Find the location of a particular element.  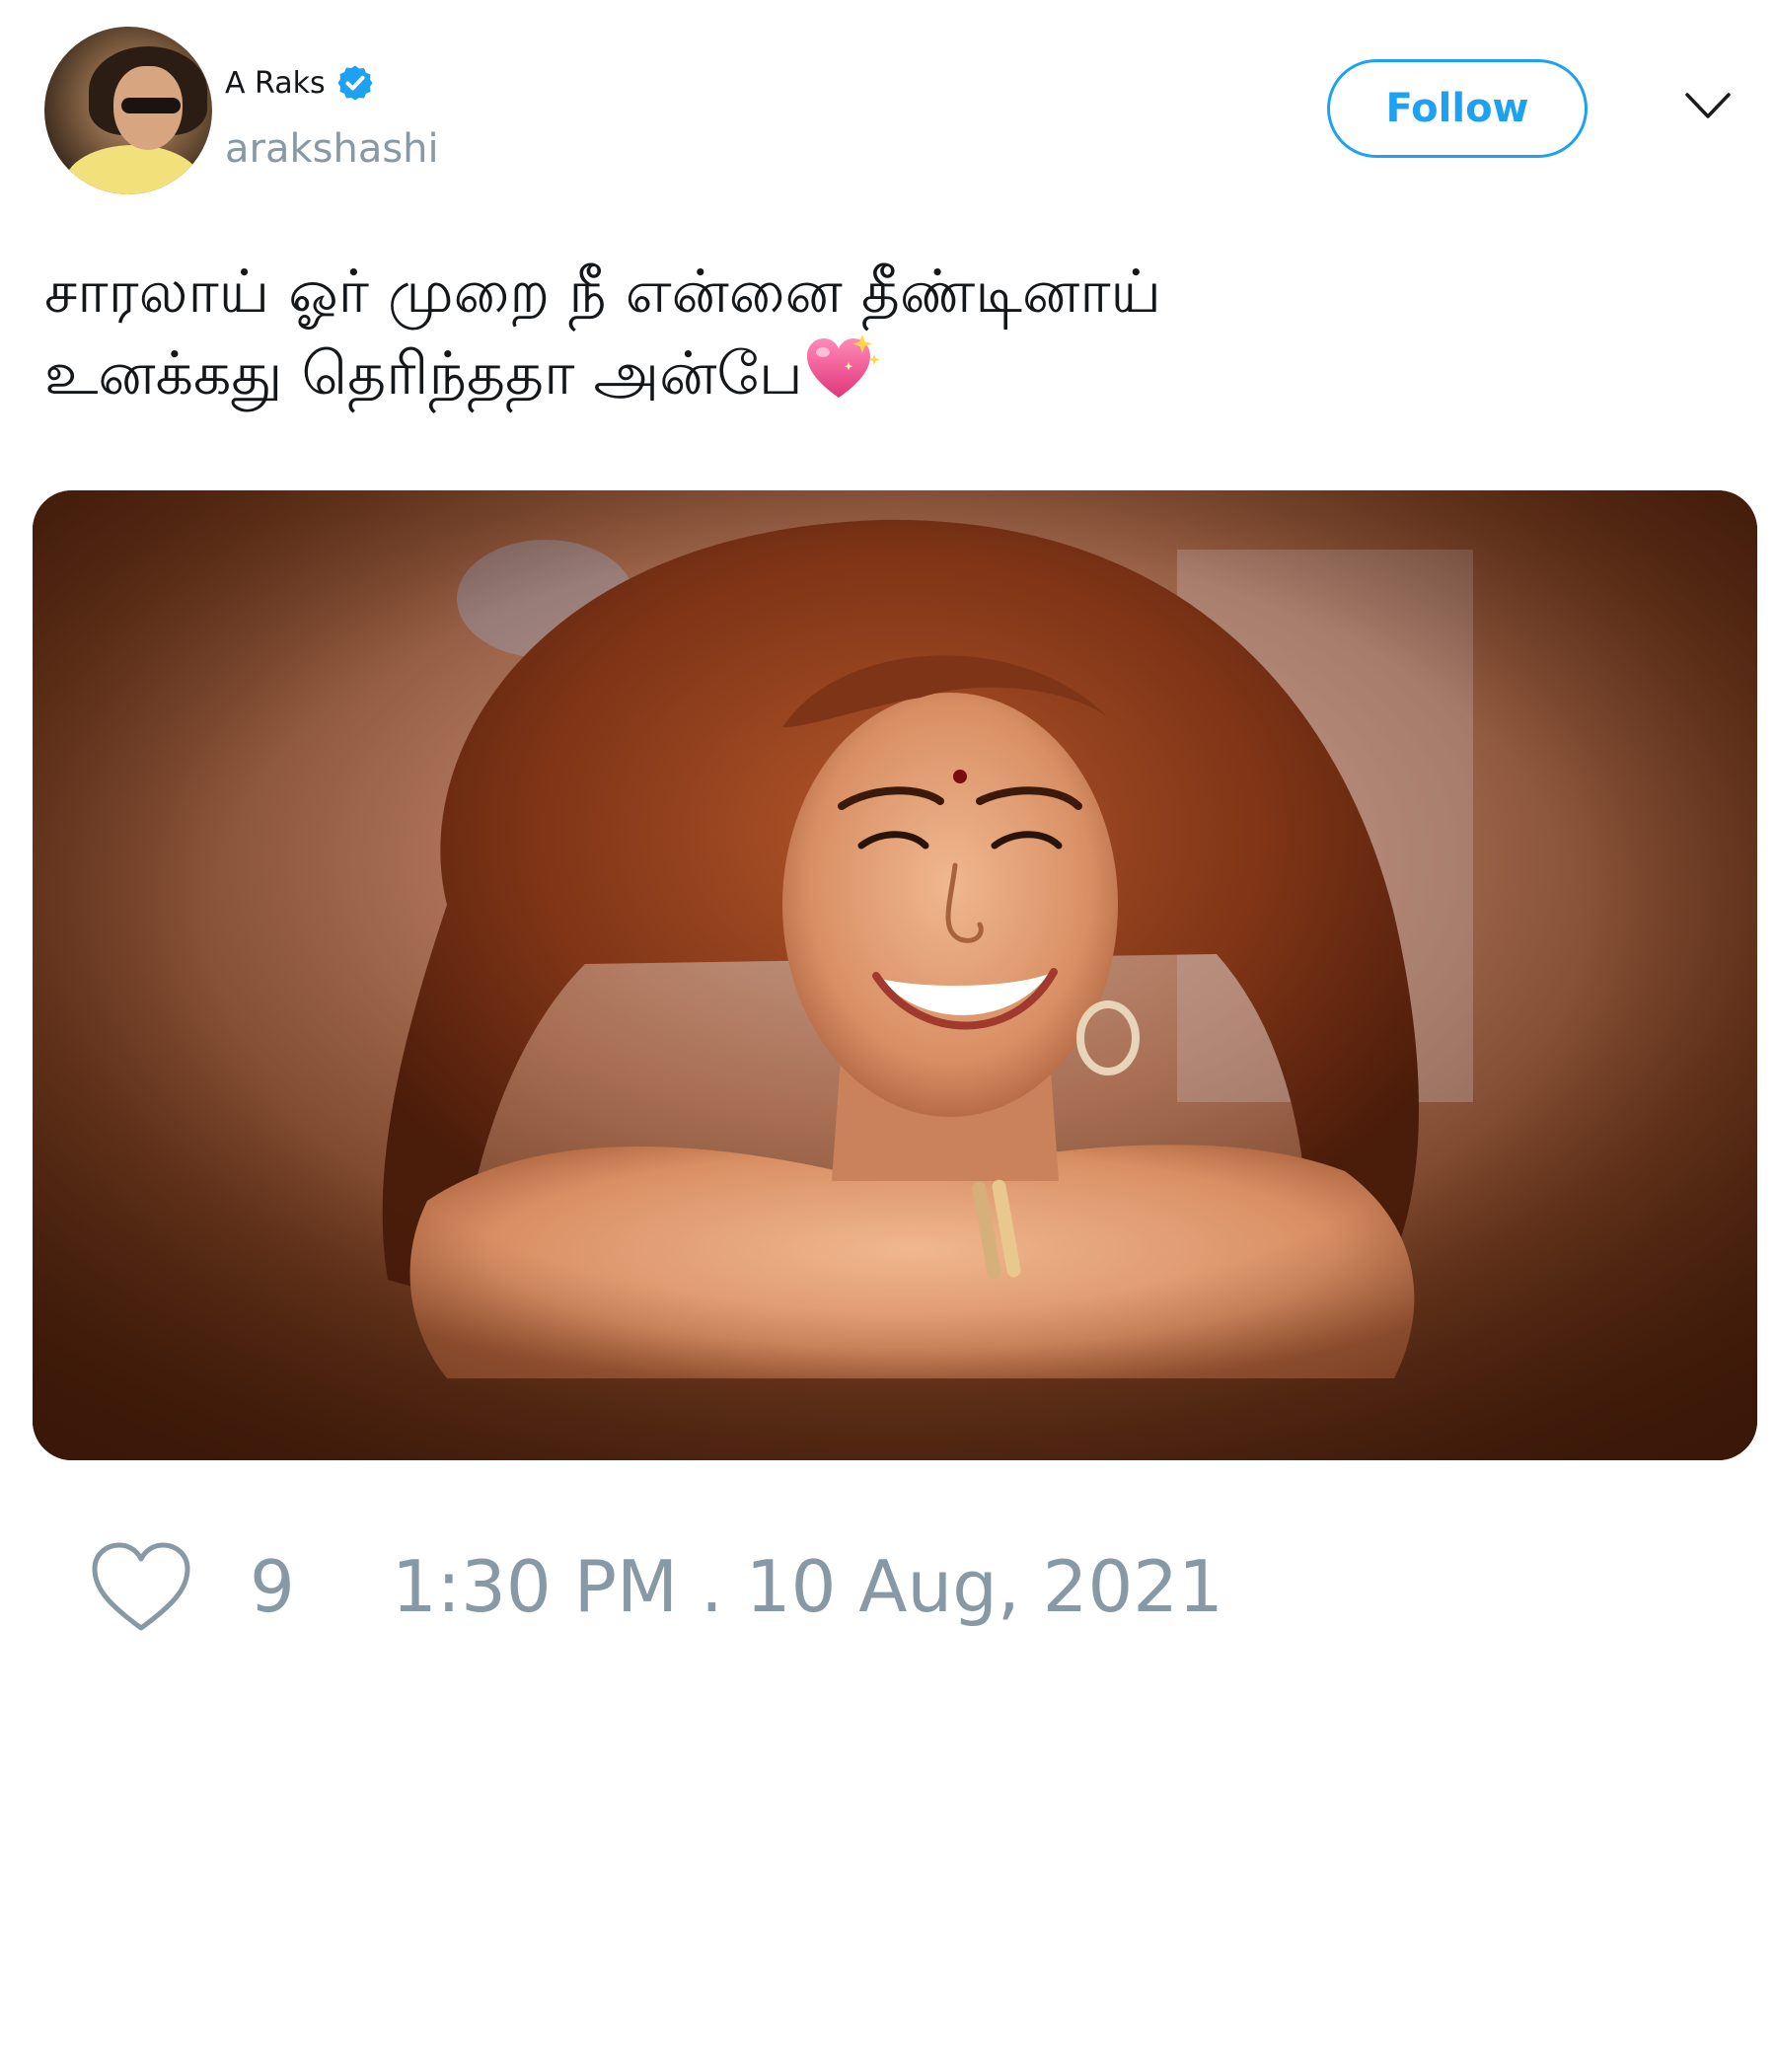

author-name-row: A Raks is located at coordinates (300, 83).